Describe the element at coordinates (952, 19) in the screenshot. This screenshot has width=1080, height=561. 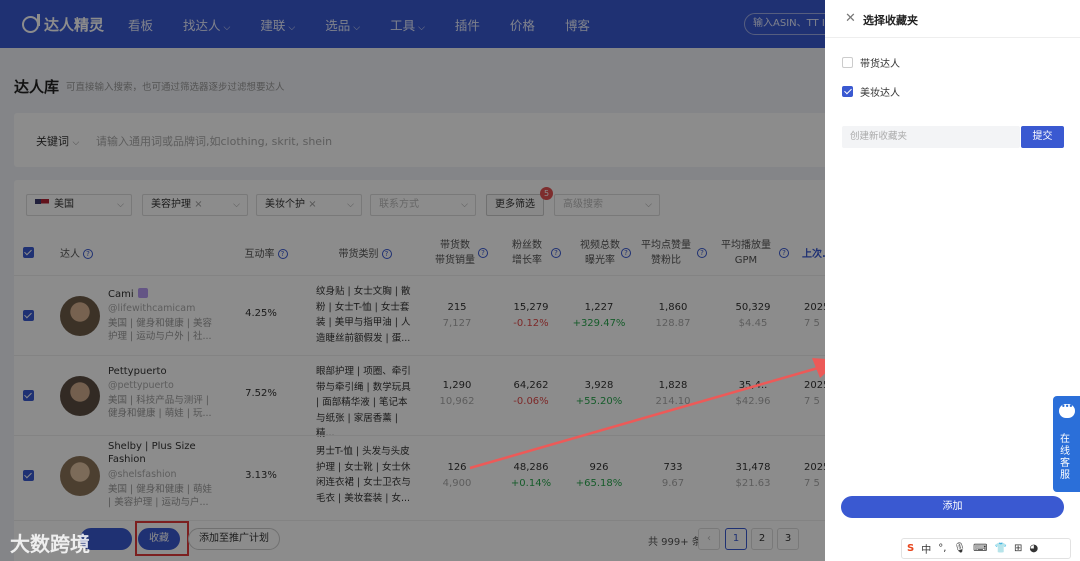
I see `drawer-header: ✕ 选择收藏夹` at that location.